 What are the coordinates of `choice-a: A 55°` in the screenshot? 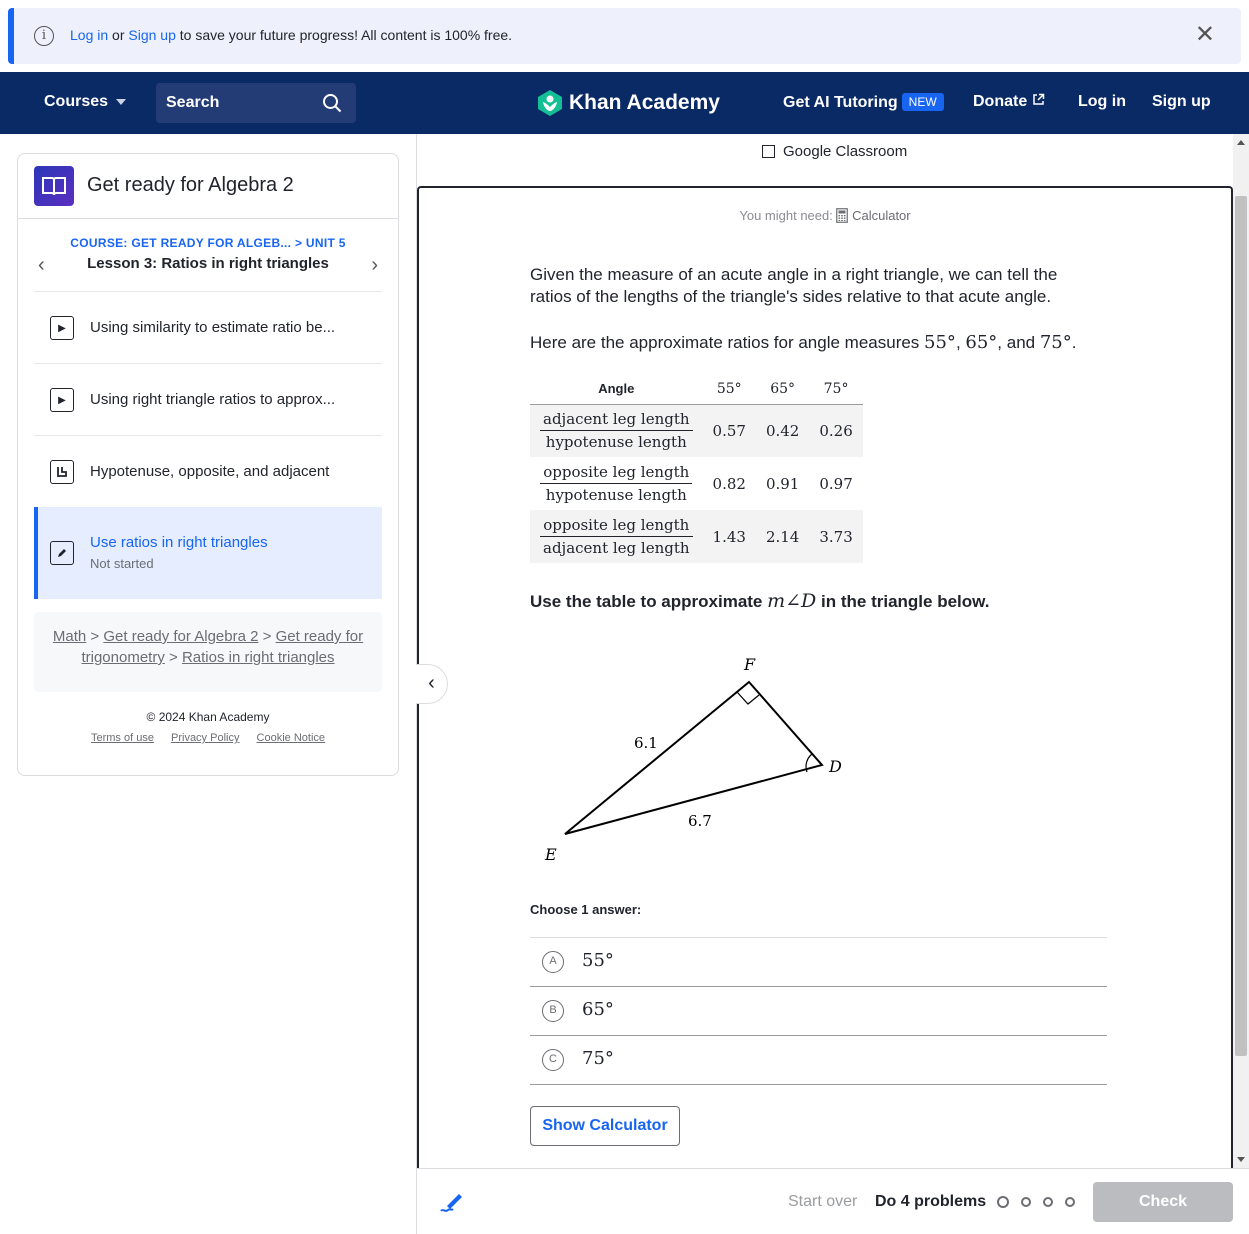 It's located at (818, 962).